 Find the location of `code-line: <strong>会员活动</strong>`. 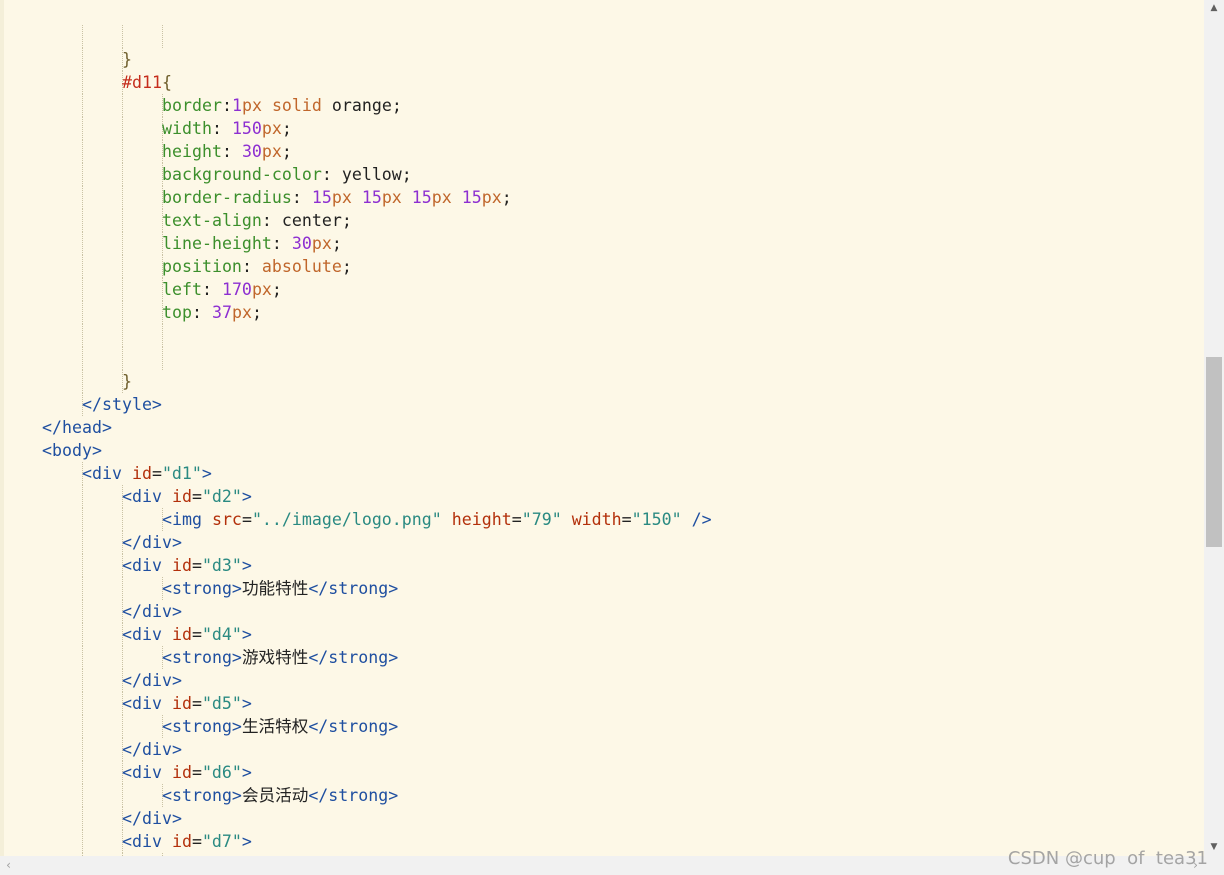

code-line: <strong>会员活动</strong> is located at coordinates (623, 795).